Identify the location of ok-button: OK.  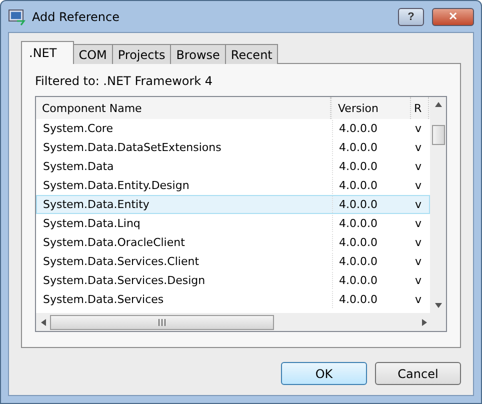
(324, 373).